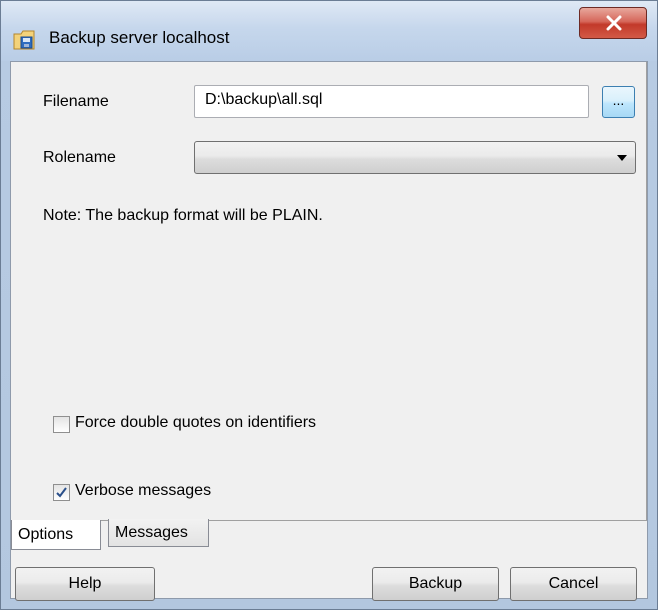 This screenshot has width=660, height=612. Describe the element at coordinates (573, 584) in the screenshot. I see `cancel-button: Cancel` at that location.